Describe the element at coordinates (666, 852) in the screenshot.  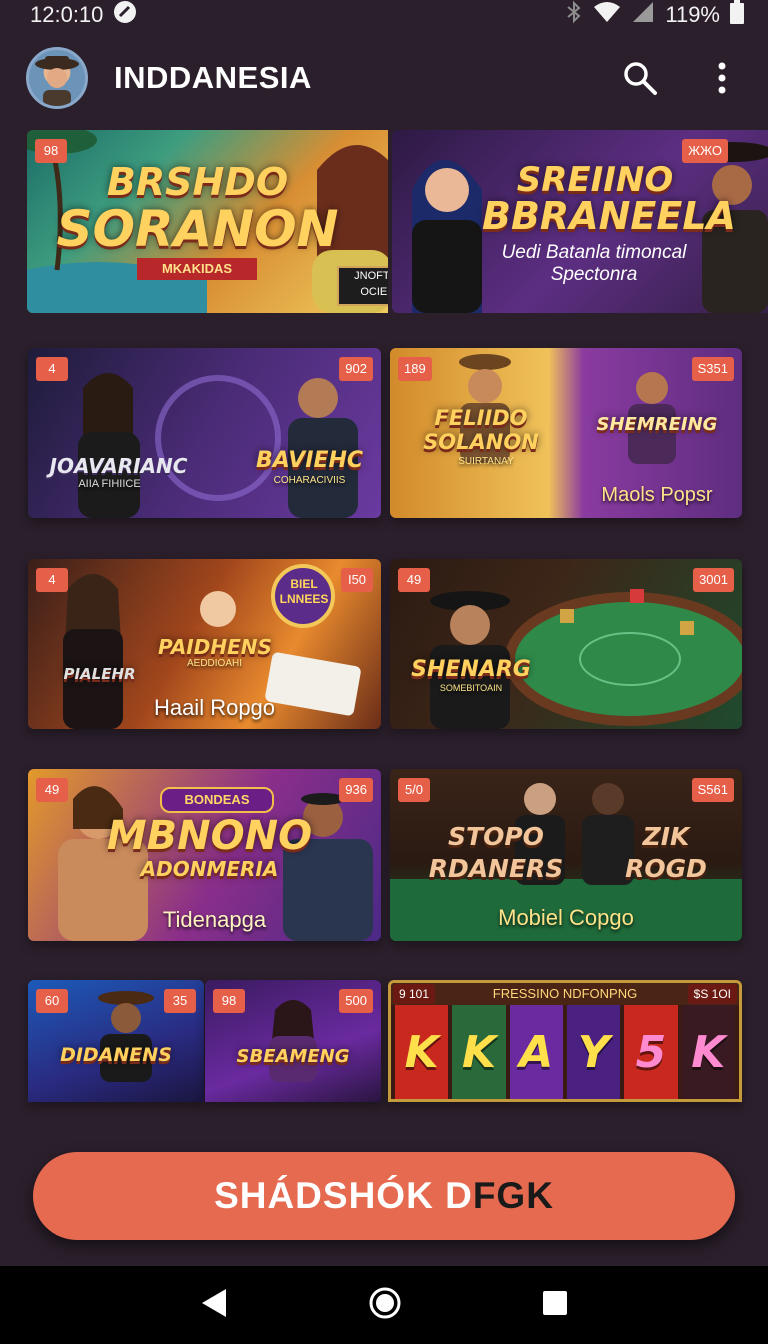
I see `game-title-secondary: ZIK ROGD` at that location.